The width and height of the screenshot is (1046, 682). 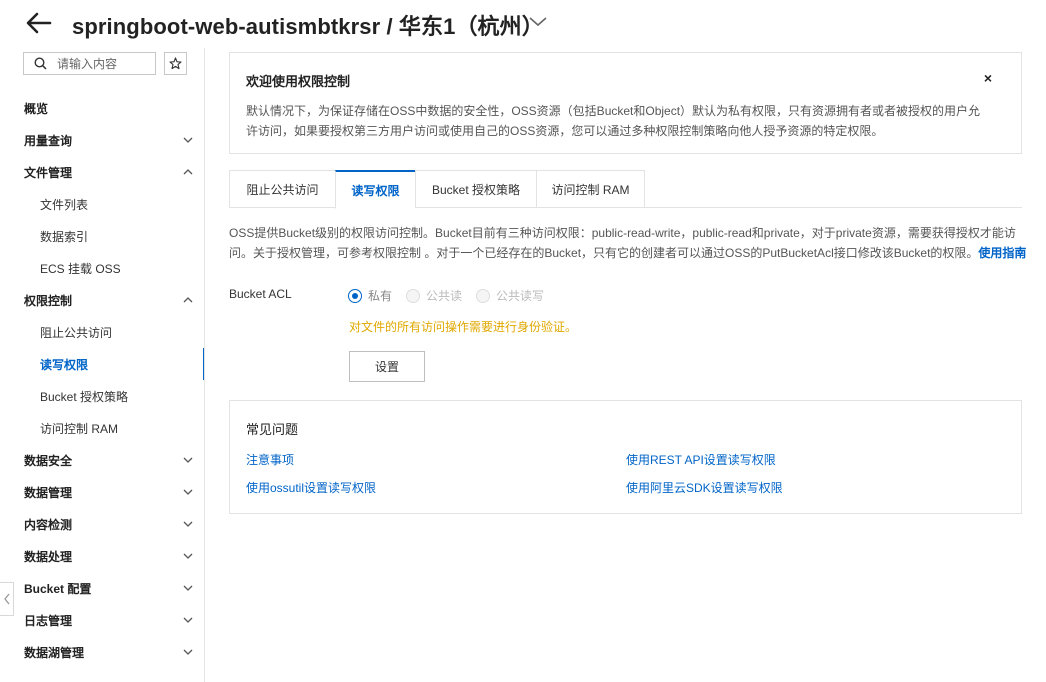 What do you see at coordinates (298, 81) in the screenshot?
I see `welcome-title: 欢迎使用权限控制` at bounding box center [298, 81].